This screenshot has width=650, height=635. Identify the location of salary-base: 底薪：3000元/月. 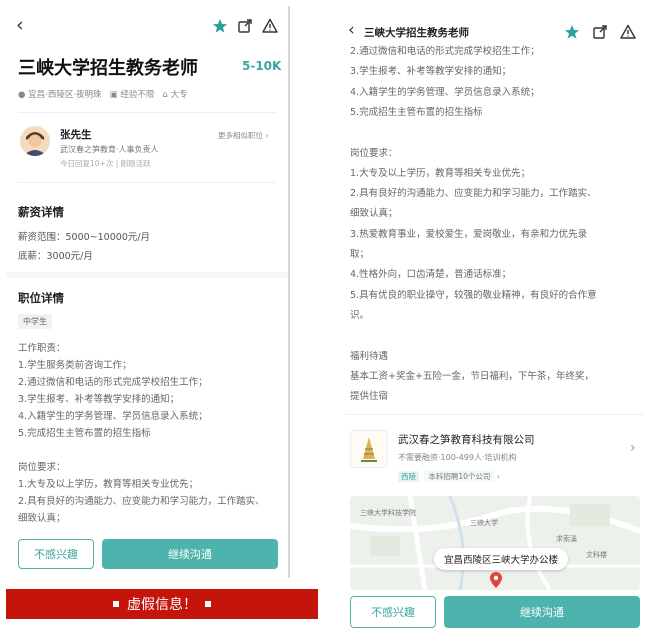
(55, 256).